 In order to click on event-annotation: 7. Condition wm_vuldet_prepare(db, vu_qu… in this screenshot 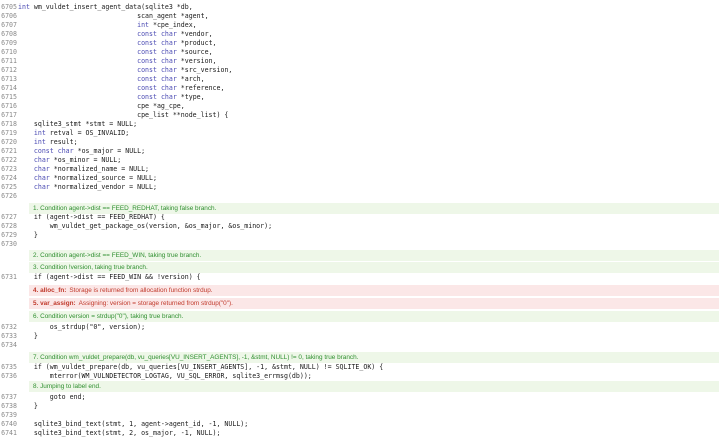, I will do `click(374, 357)`.